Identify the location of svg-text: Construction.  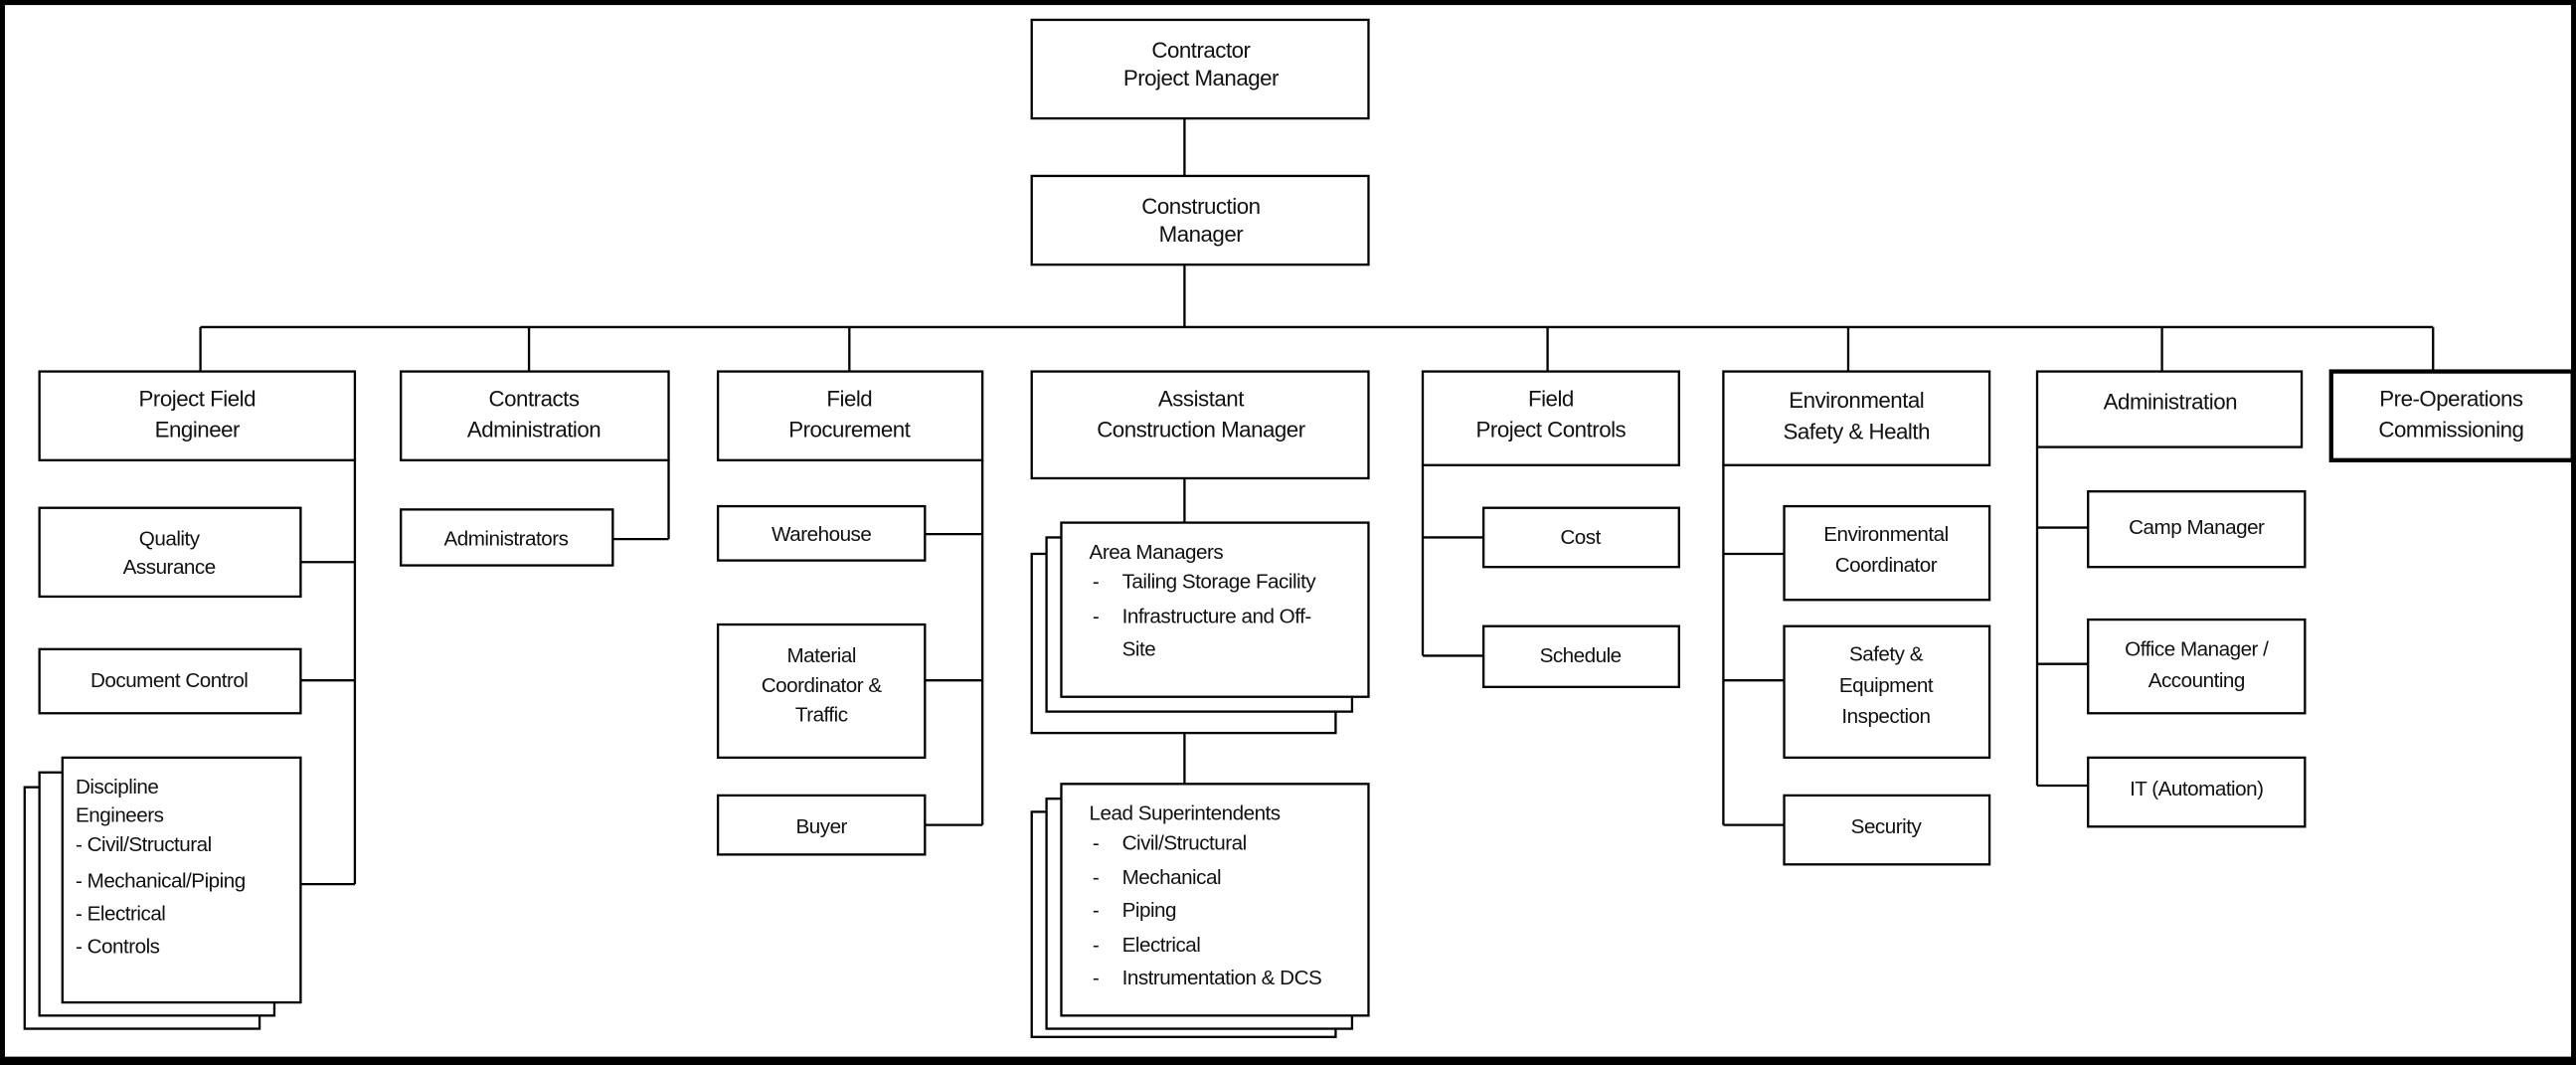
(1200, 206).